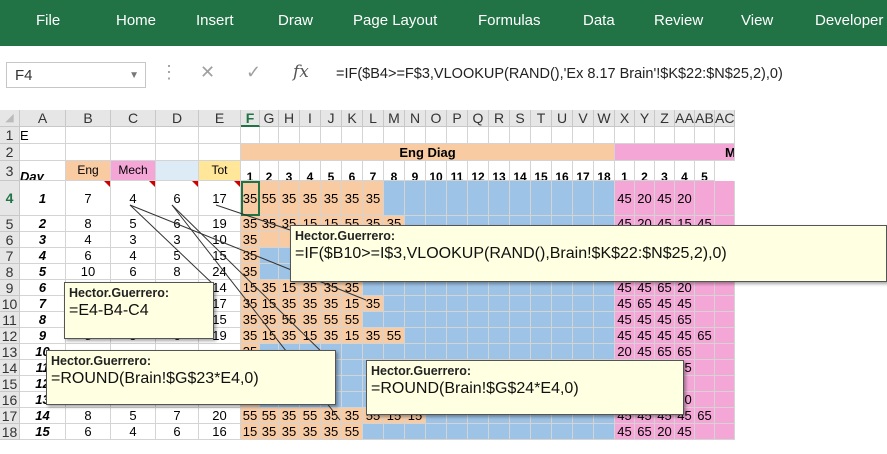 This screenshot has width=887, height=454. What do you see at coordinates (10, 304) in the screenshot?
I see `row-header-10: 10` at bounding box center [10, 304].